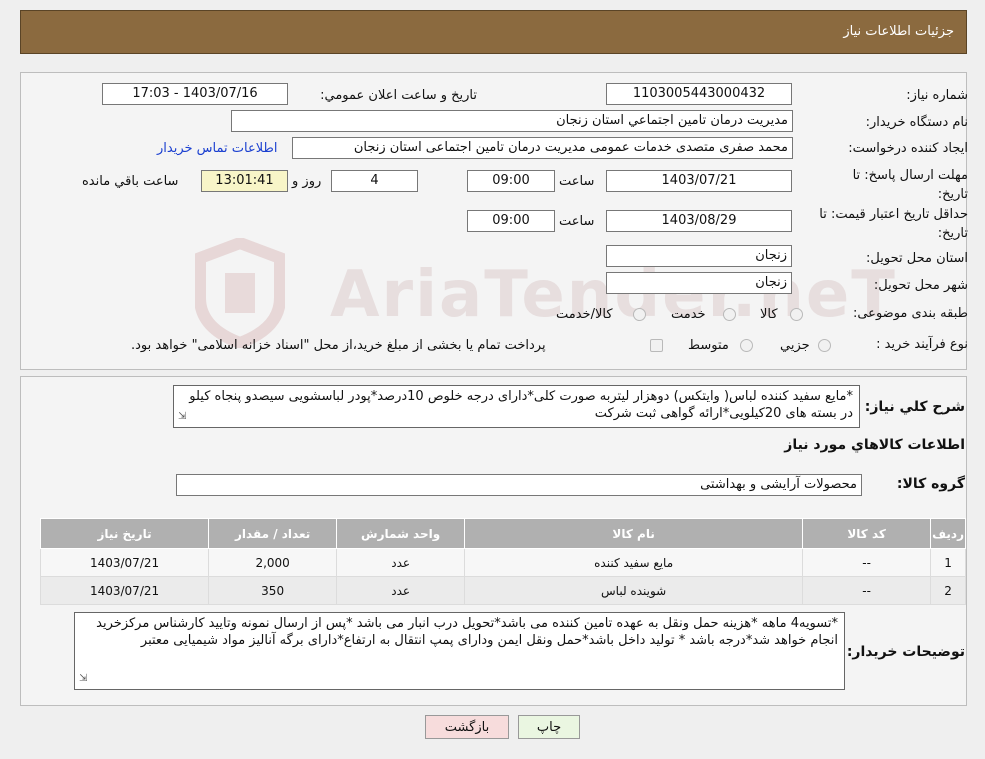  What do you see at coordinates (398, 95) in the screenshot?
I see `announce-datetime-label: تاريخ و ساعت اعلان عمومي:` at bounding box center [398, 95].